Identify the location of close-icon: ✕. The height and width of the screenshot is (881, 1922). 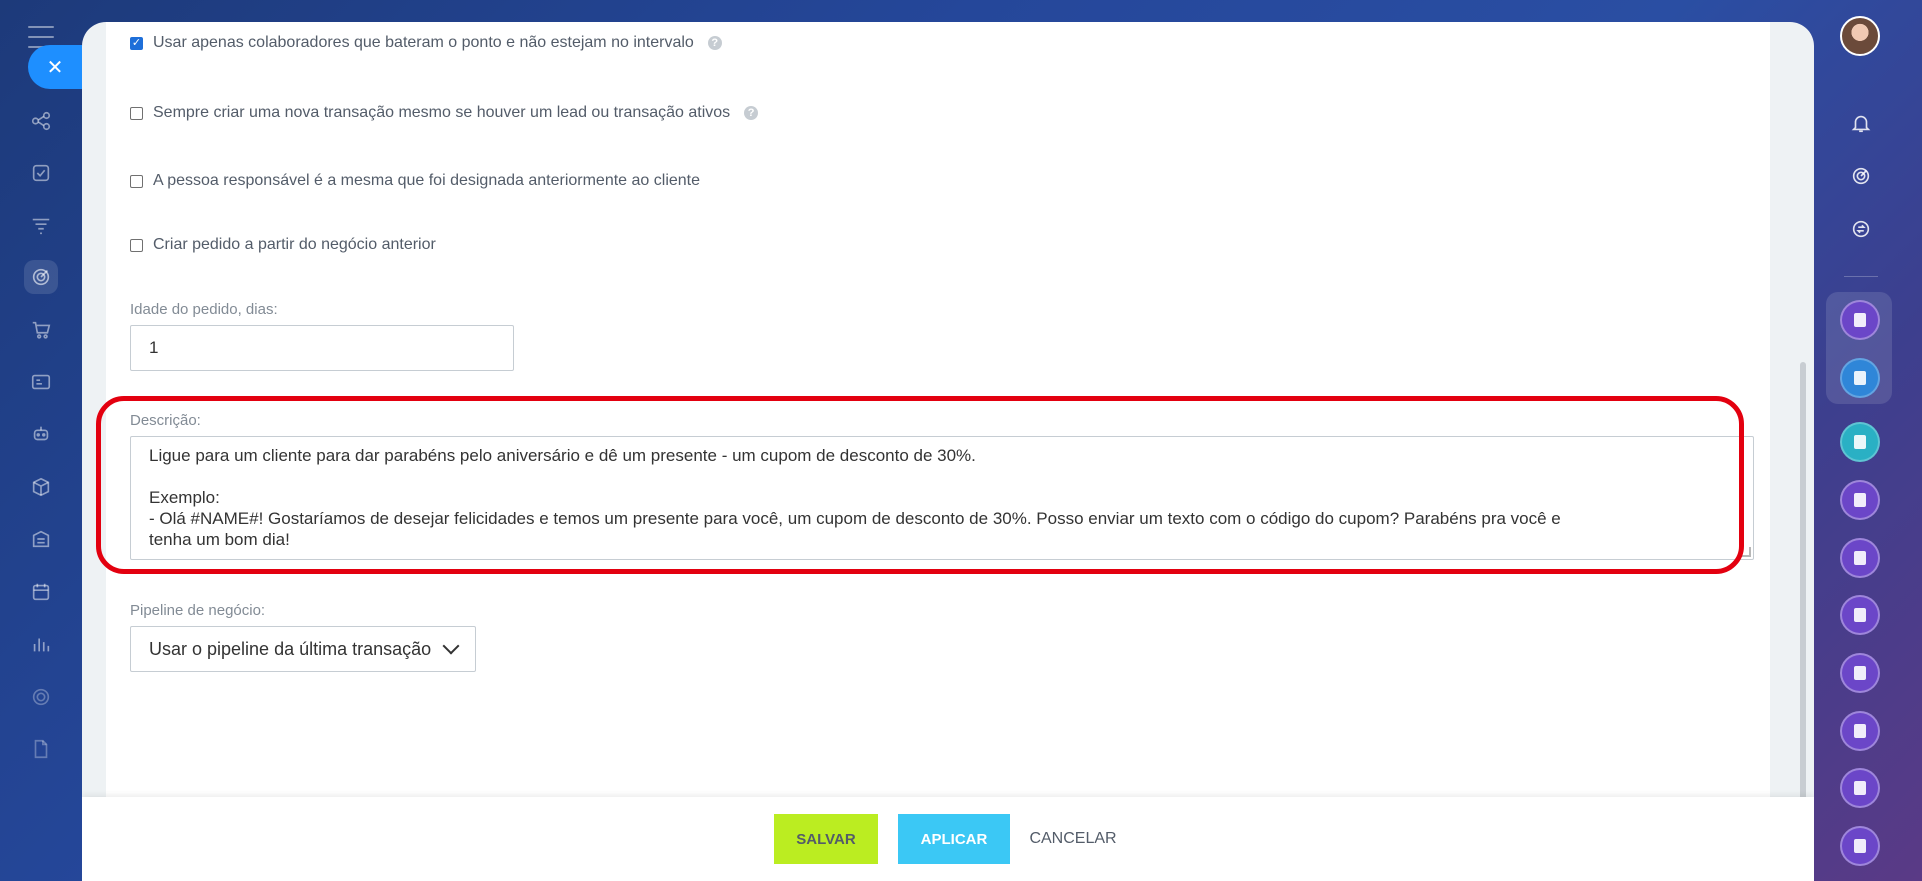
(55, 67).